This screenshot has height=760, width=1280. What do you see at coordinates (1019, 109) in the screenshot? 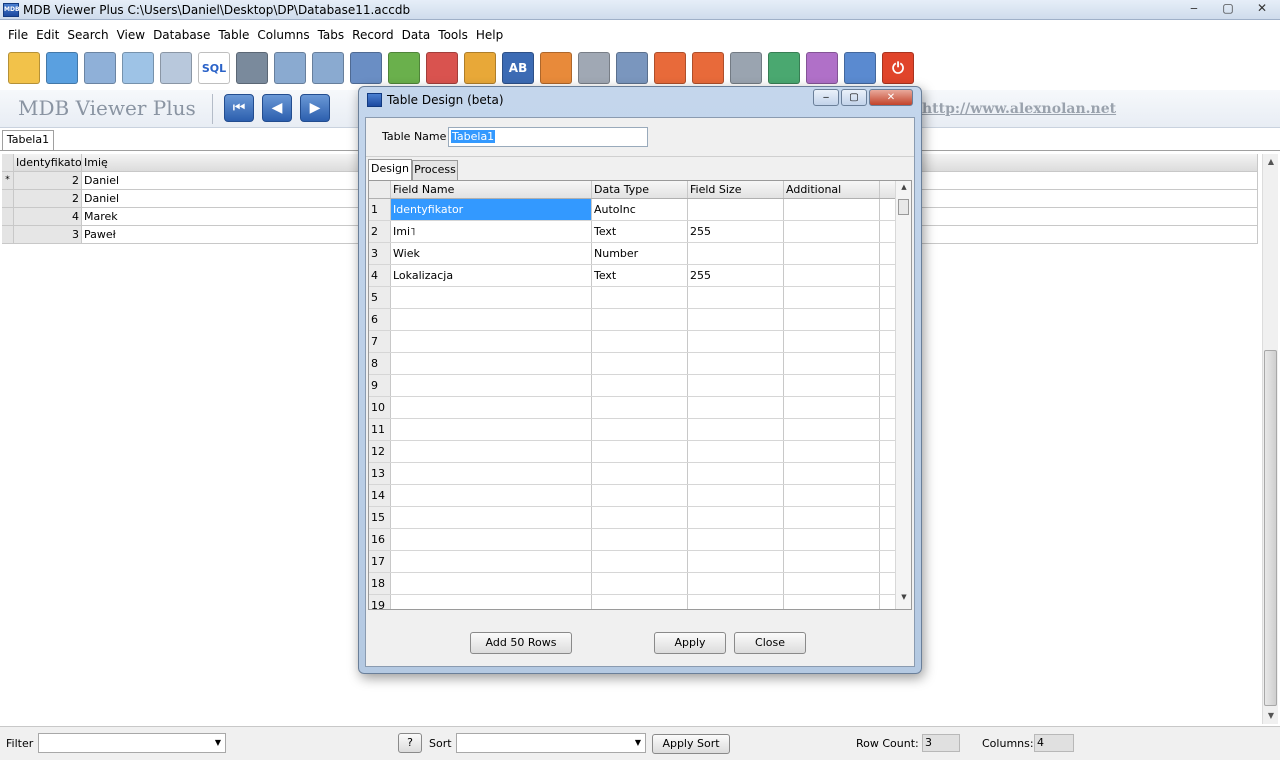
I see `website-link: http://www.alexnolan.net` at bounding box center [1019, 109].